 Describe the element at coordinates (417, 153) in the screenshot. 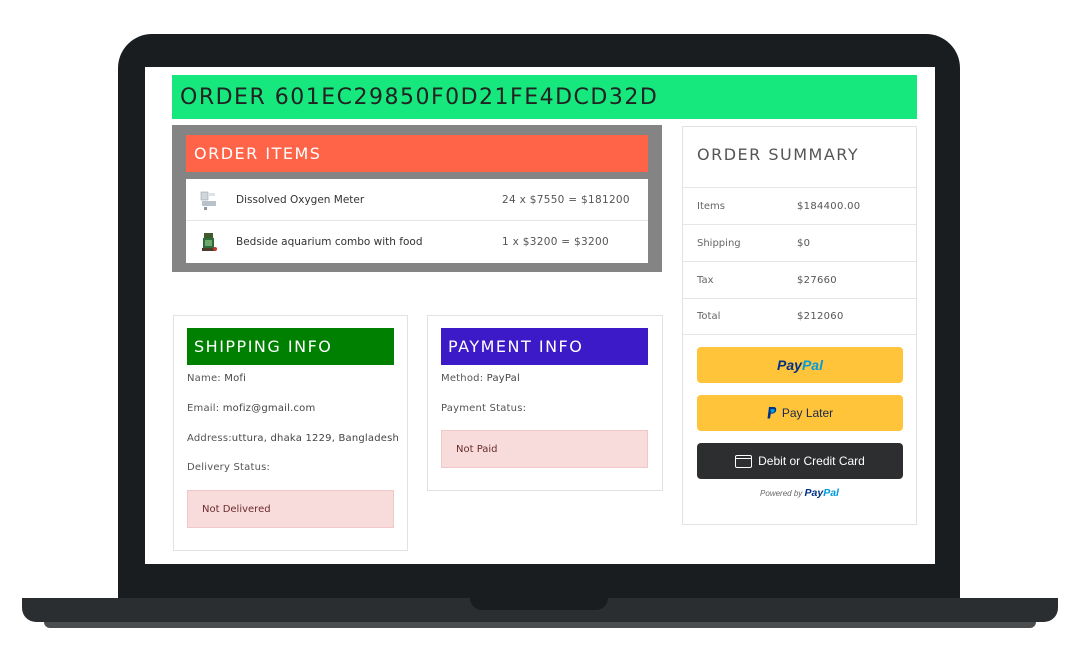

I see `order-items-header: ORDER ITEMS` at that location.